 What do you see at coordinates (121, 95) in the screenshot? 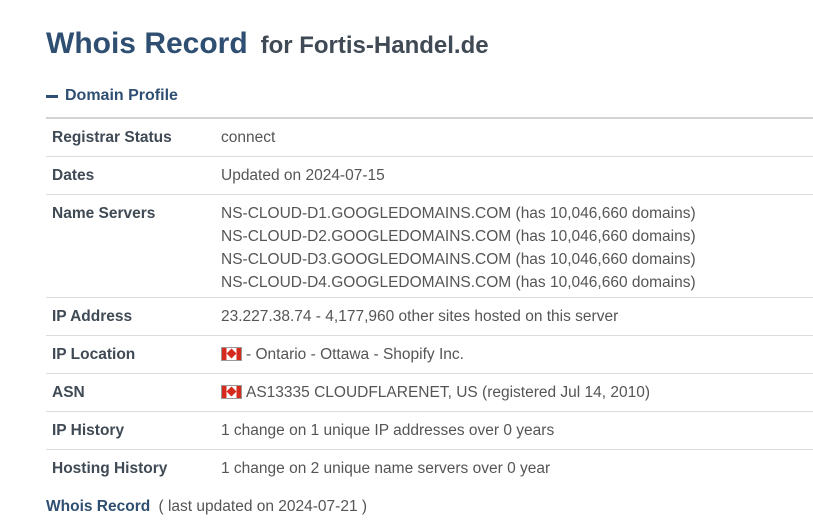
I see `domain-profile-label: Domain Profile` at bounding box center [121, 95].